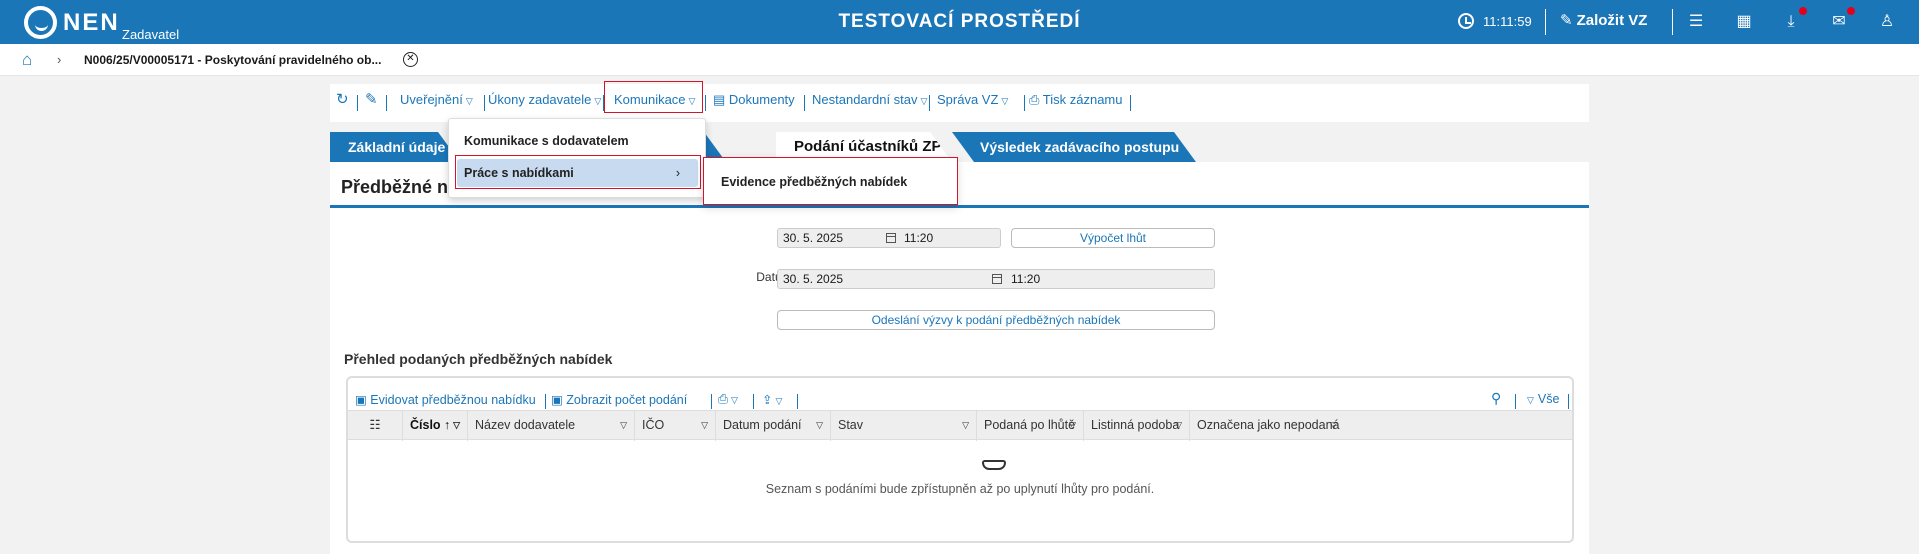  I want to click on tab-procedure-result: Výsledek zadávacího postupu, so click(1074, 147).